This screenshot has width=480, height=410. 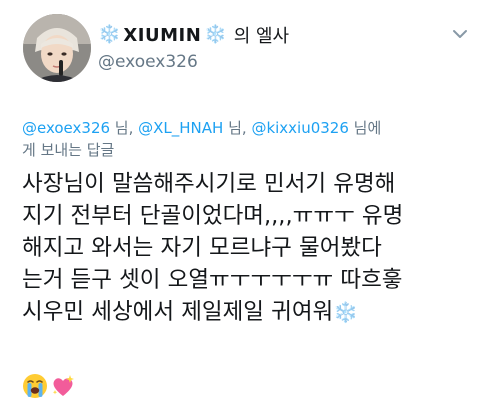 What do you see at coordinates (202, 248) in the screenshot?
I see `tweet-text-line: 해지고 와서는 자기 모르냐구 물어봤다` at bounding box center [202, 248].